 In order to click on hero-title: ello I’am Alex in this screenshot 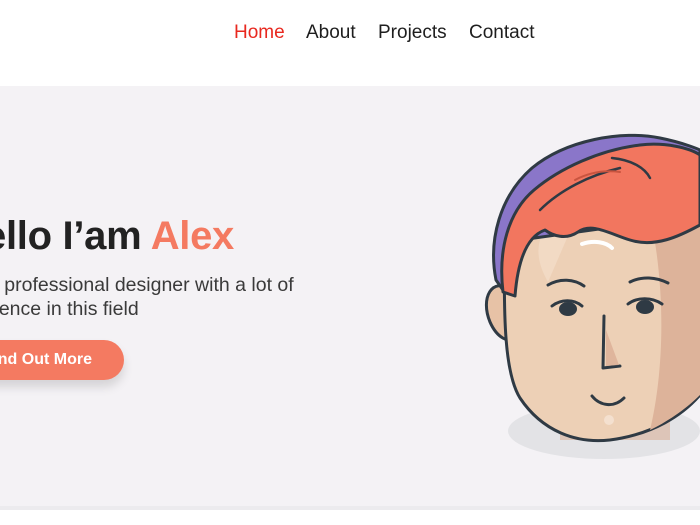, I will do `click(117, 236)`.